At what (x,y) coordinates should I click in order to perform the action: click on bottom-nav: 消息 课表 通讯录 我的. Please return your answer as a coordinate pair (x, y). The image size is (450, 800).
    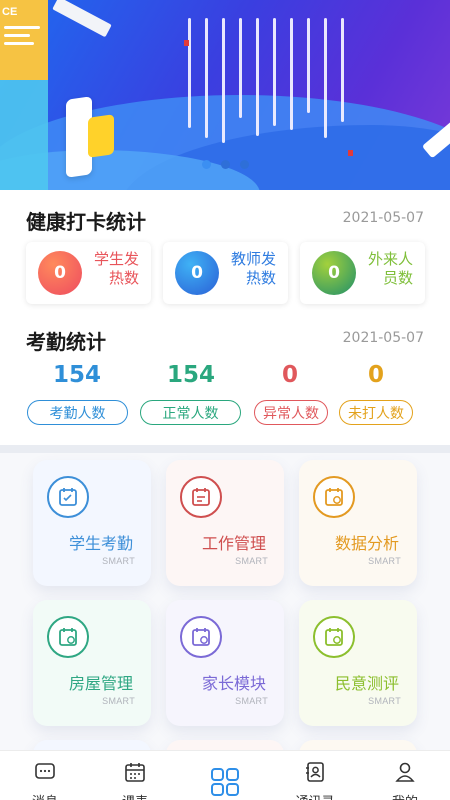
    Looking at the image, I should click on (225, 775).